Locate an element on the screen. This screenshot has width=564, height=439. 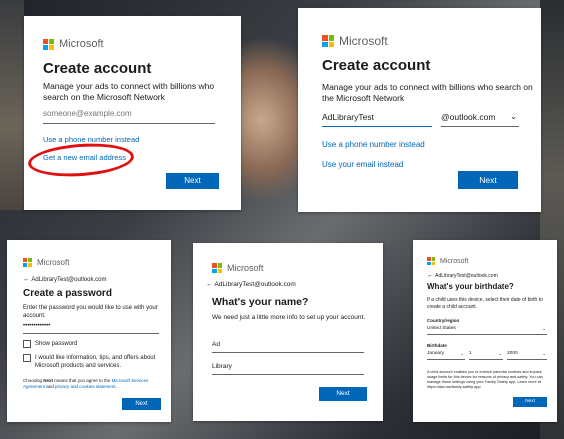
birthdate-label: Birthdate is located at coordinates (437, 345).